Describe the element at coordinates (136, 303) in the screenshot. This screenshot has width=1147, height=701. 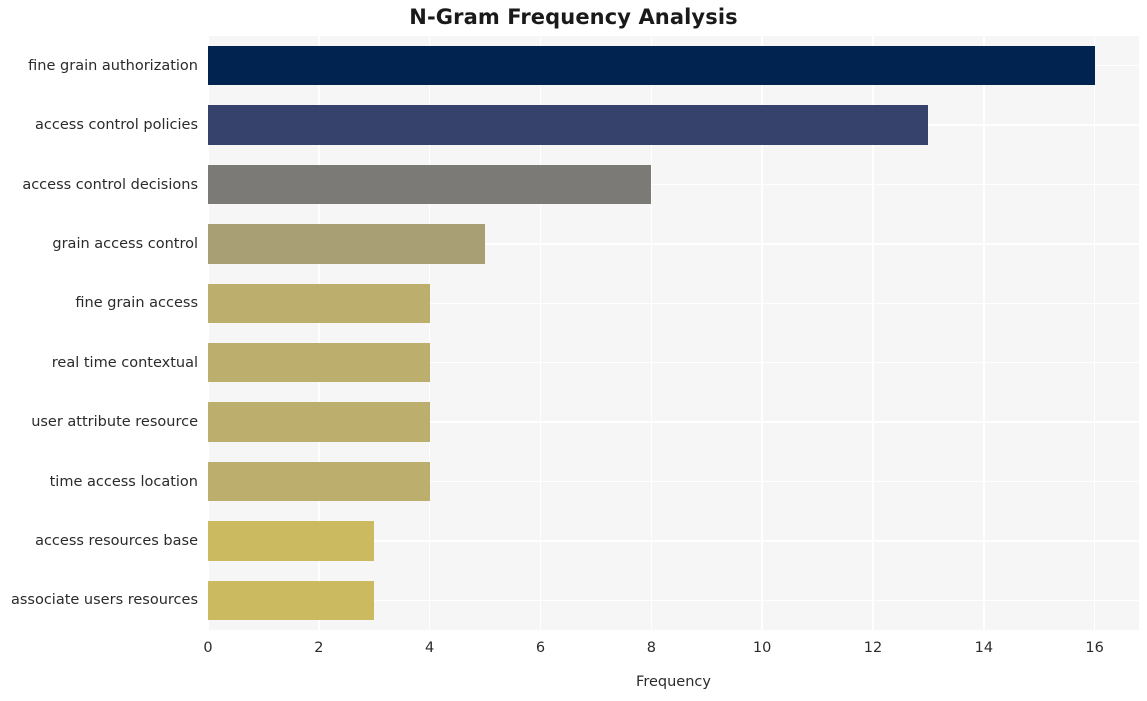
I see `y-axis-tick-label: fine grain access` at that location.